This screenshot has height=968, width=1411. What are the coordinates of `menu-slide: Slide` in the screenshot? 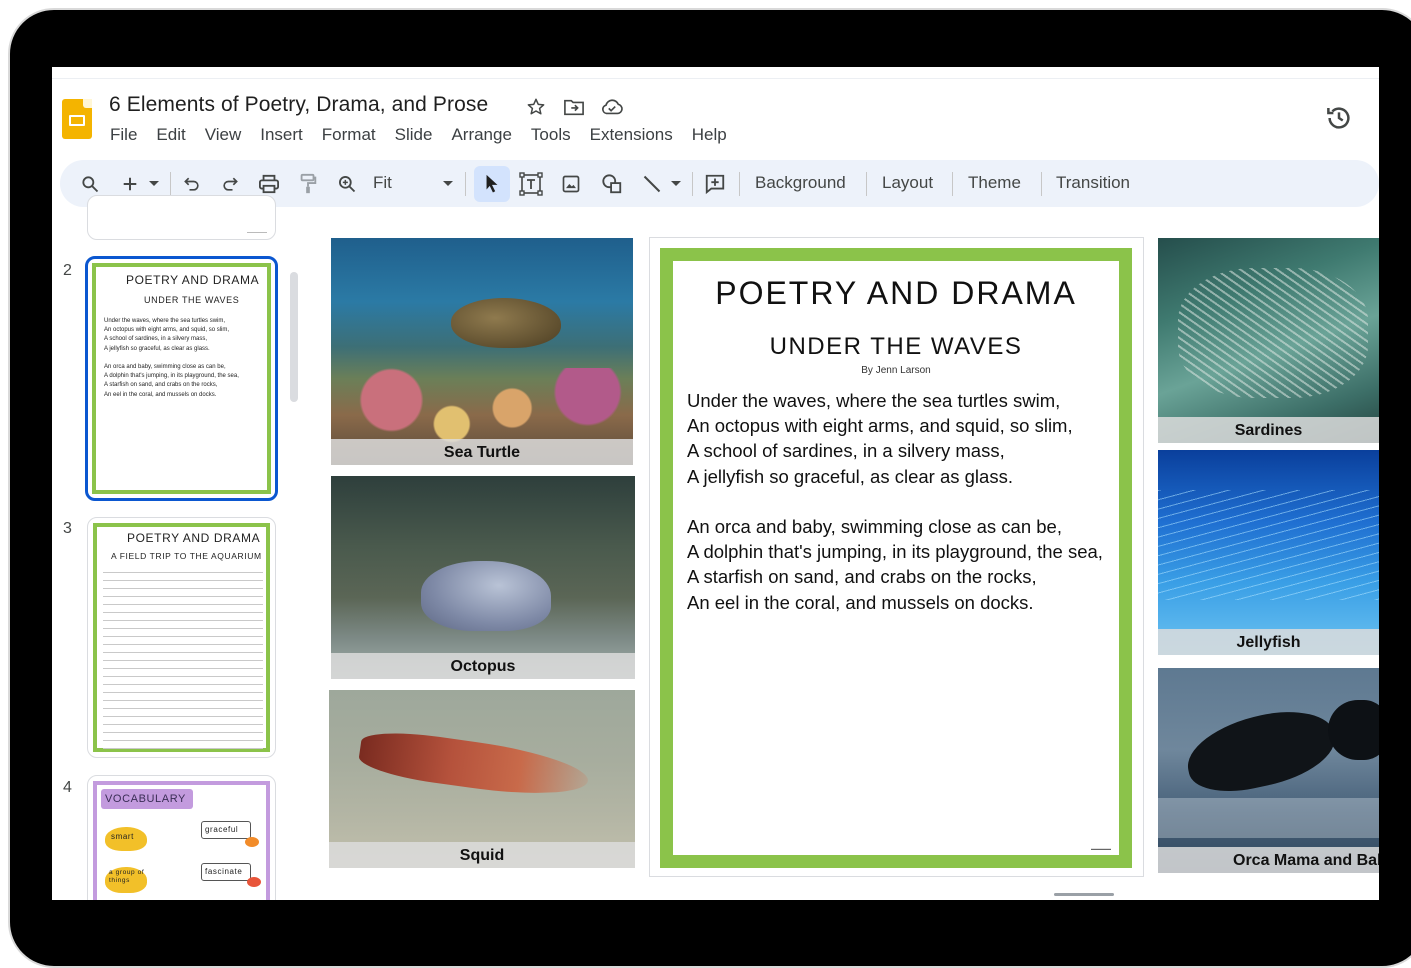 It's located at (414, 135).